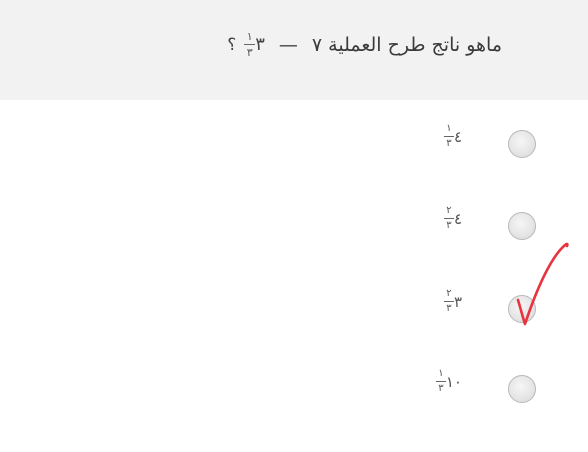 This screenshot has height=452, width=588. I want to click on answer-option-1: ١ ٣ ٤, so click(294, 146).